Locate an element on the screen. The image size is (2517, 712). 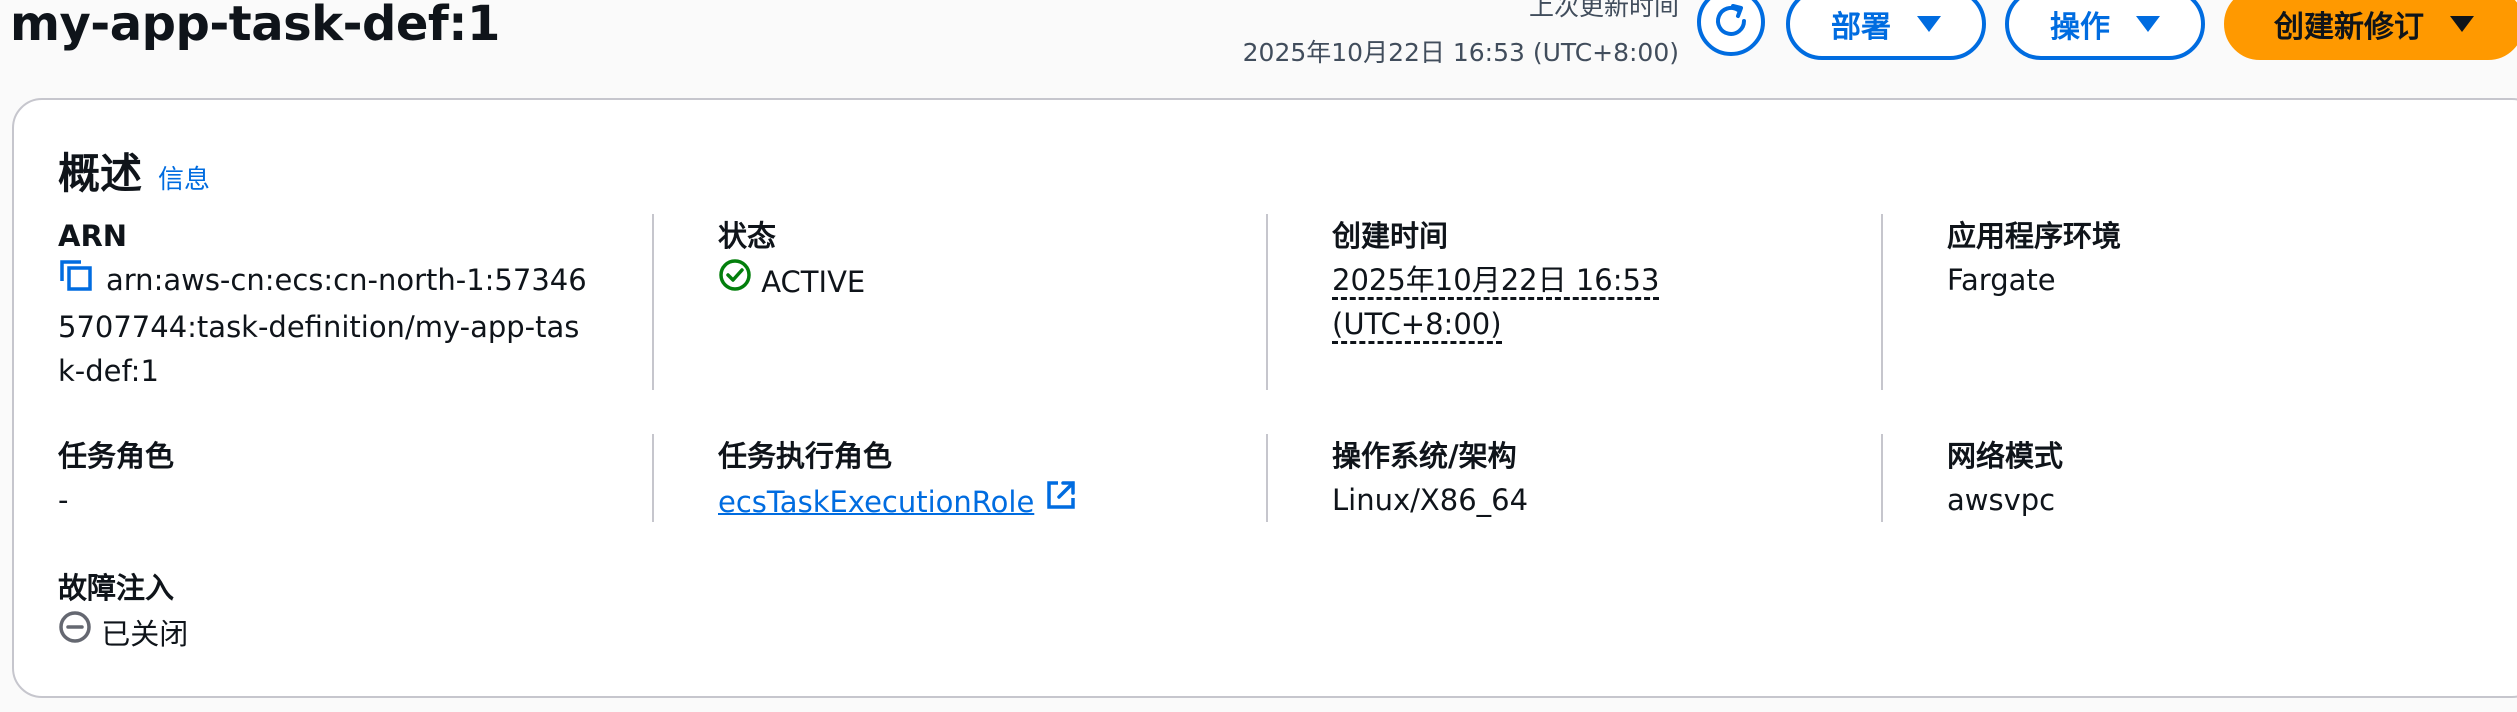
status-success-icon is located at coordinates (739, 279).